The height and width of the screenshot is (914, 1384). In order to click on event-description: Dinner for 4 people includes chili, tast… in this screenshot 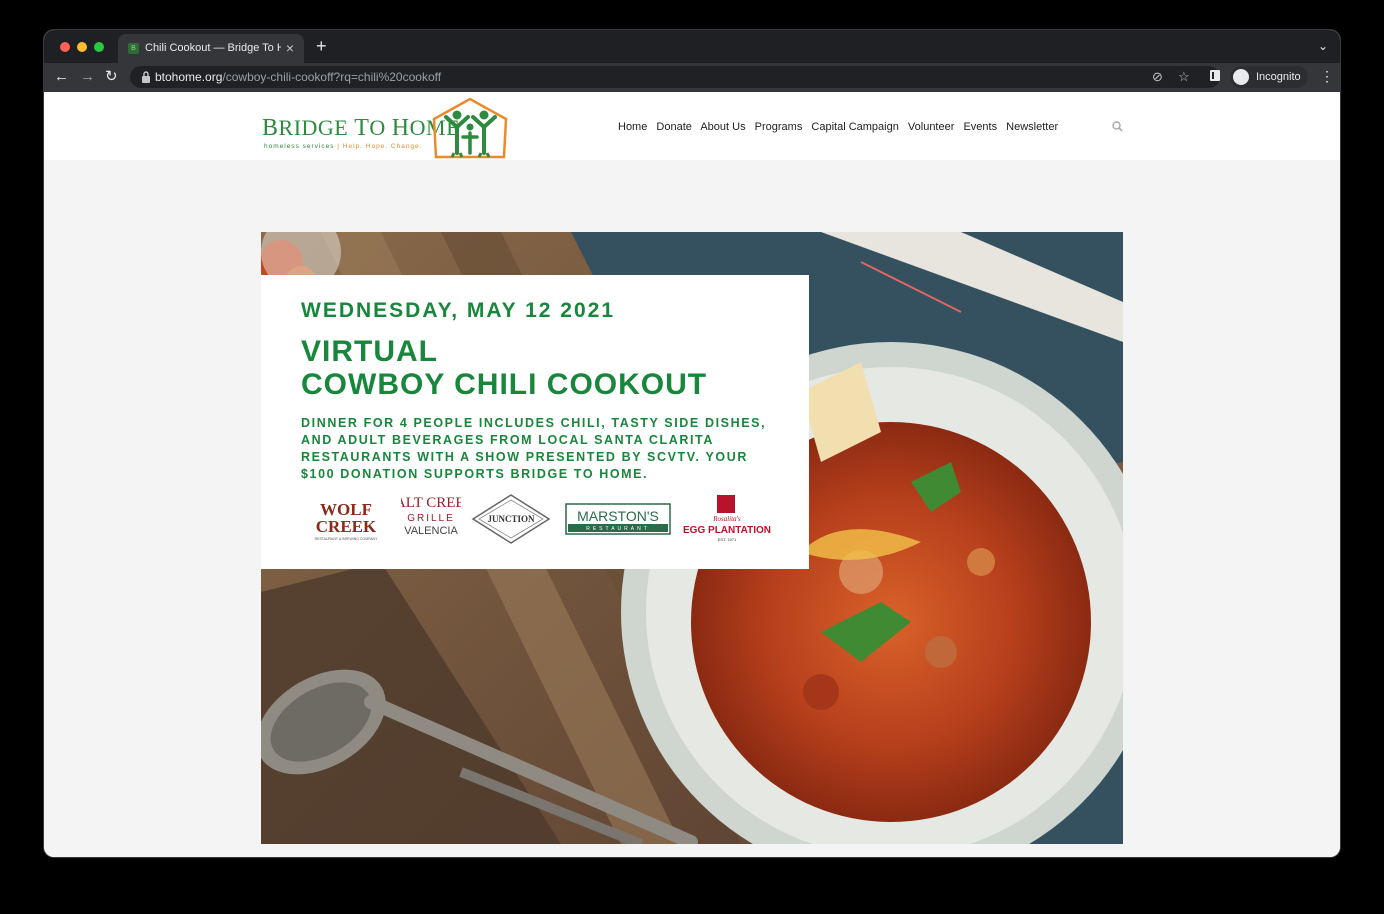, I will do `click(534, 448)`.